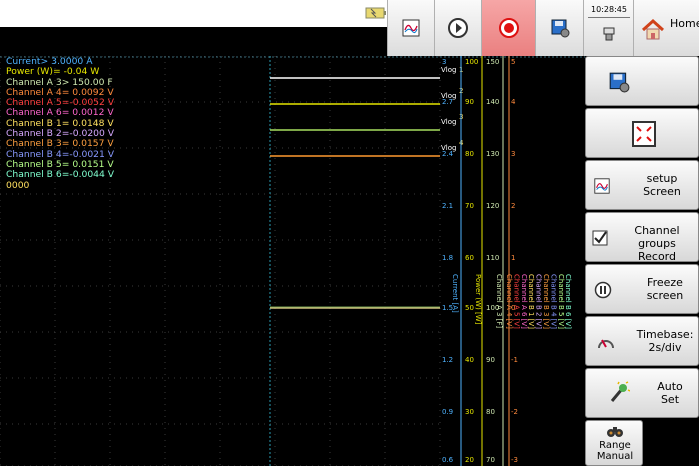 This screenshot has width=699, height=466. What do you see at coordinates (478, 299) in the screenshot?
I see `power-axis-title: Power (W) [W]` at bounding box center [478, 299].